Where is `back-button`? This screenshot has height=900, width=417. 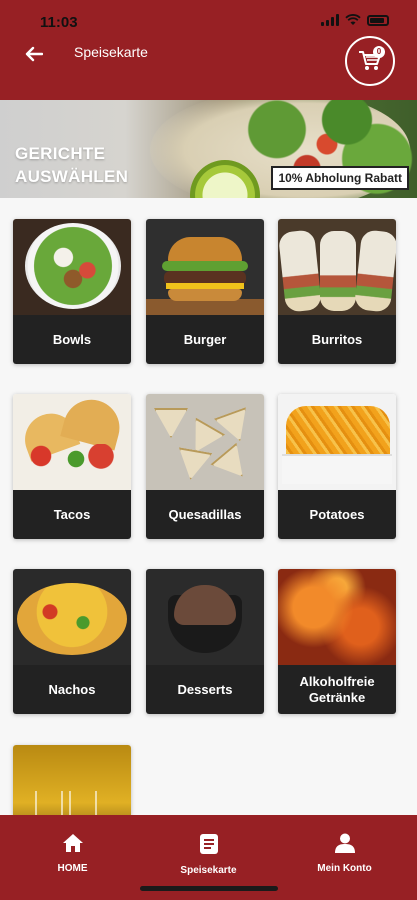
back-button is located at coordinates (34, 54).